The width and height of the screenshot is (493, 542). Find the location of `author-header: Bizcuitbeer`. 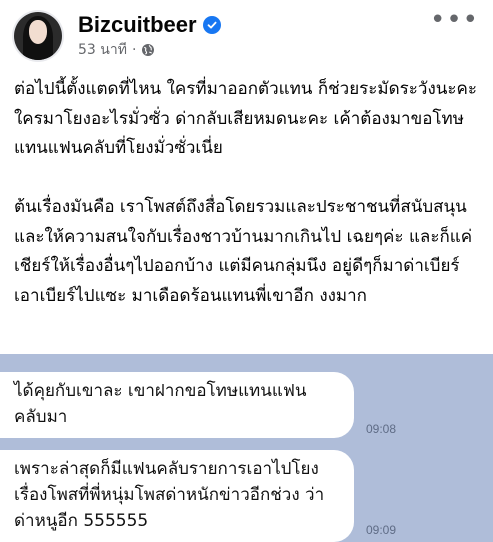

author-header: Bizcuitbeer is located at coordinates (149, 25).